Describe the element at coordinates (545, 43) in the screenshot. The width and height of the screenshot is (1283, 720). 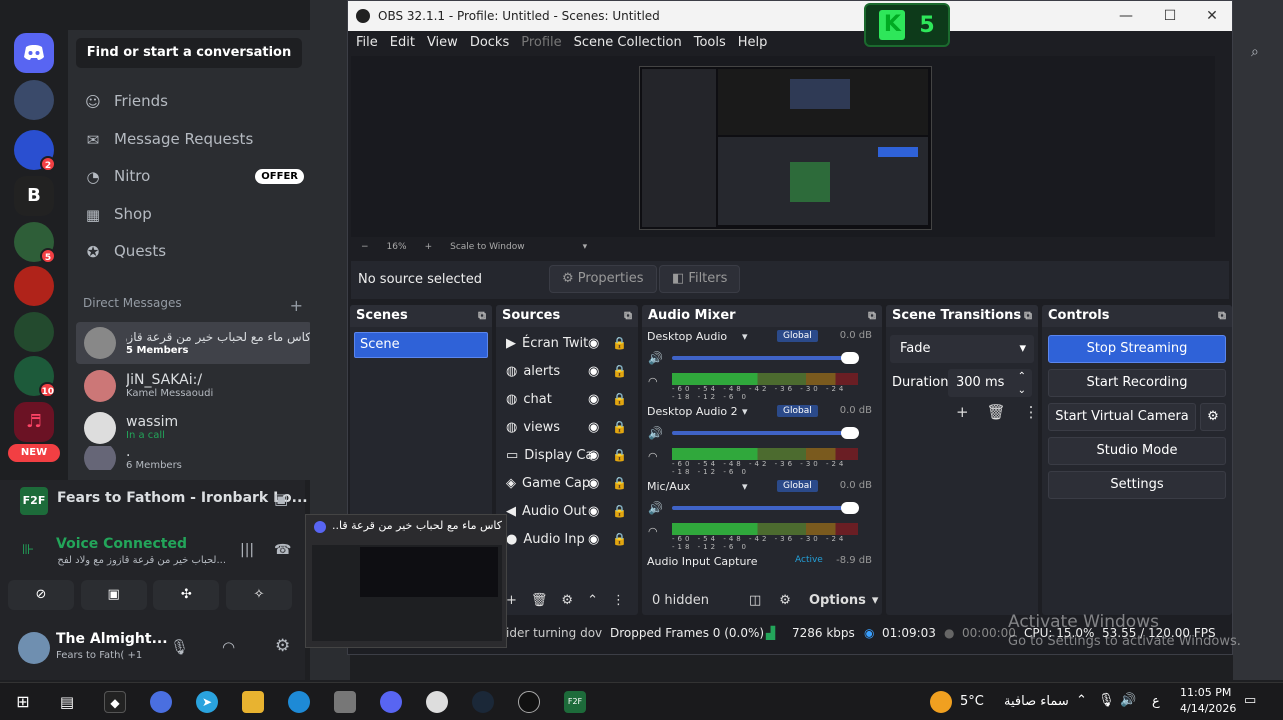
I see `menu-profile: Profile` at that location.